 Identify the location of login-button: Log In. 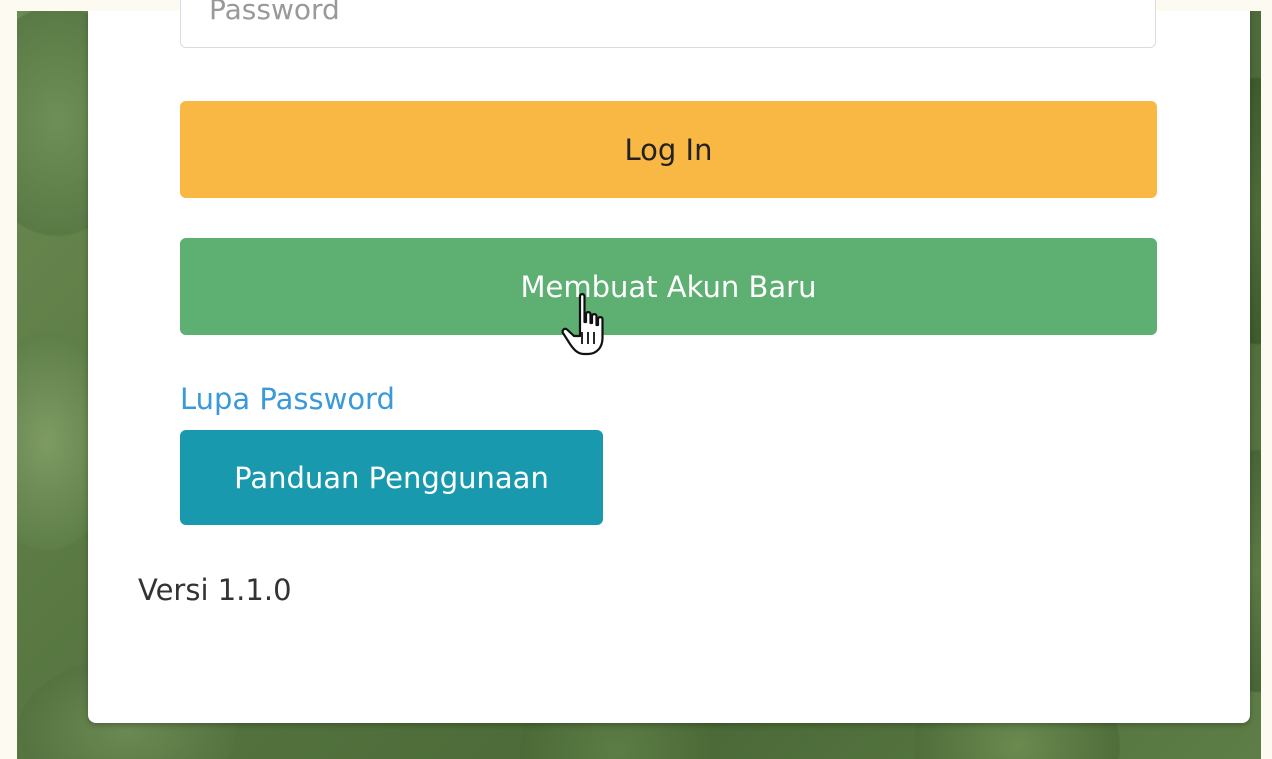
(668, 149).